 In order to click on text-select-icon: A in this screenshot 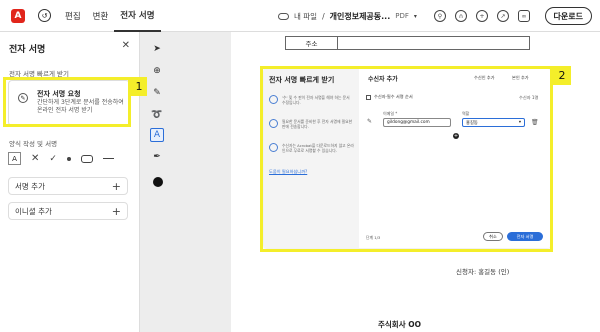, I will do `click(157, 135)`.